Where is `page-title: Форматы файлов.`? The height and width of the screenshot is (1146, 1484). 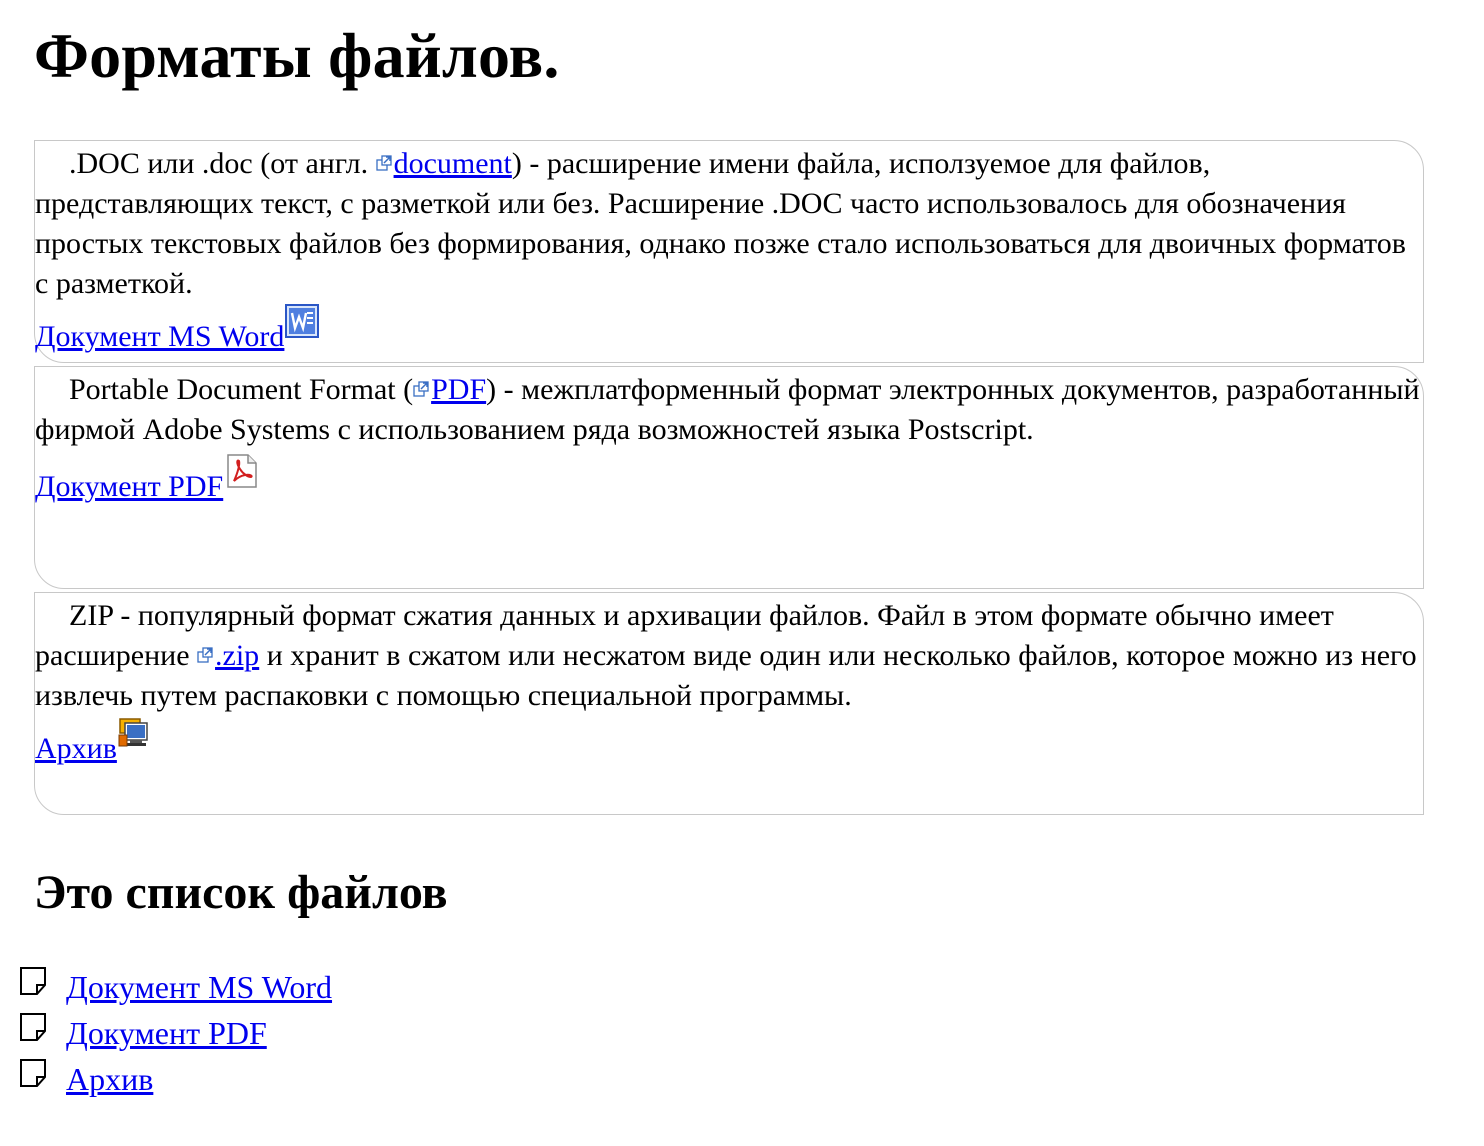 page-title: Форматы файлов. is located at coordinates (297, 55).